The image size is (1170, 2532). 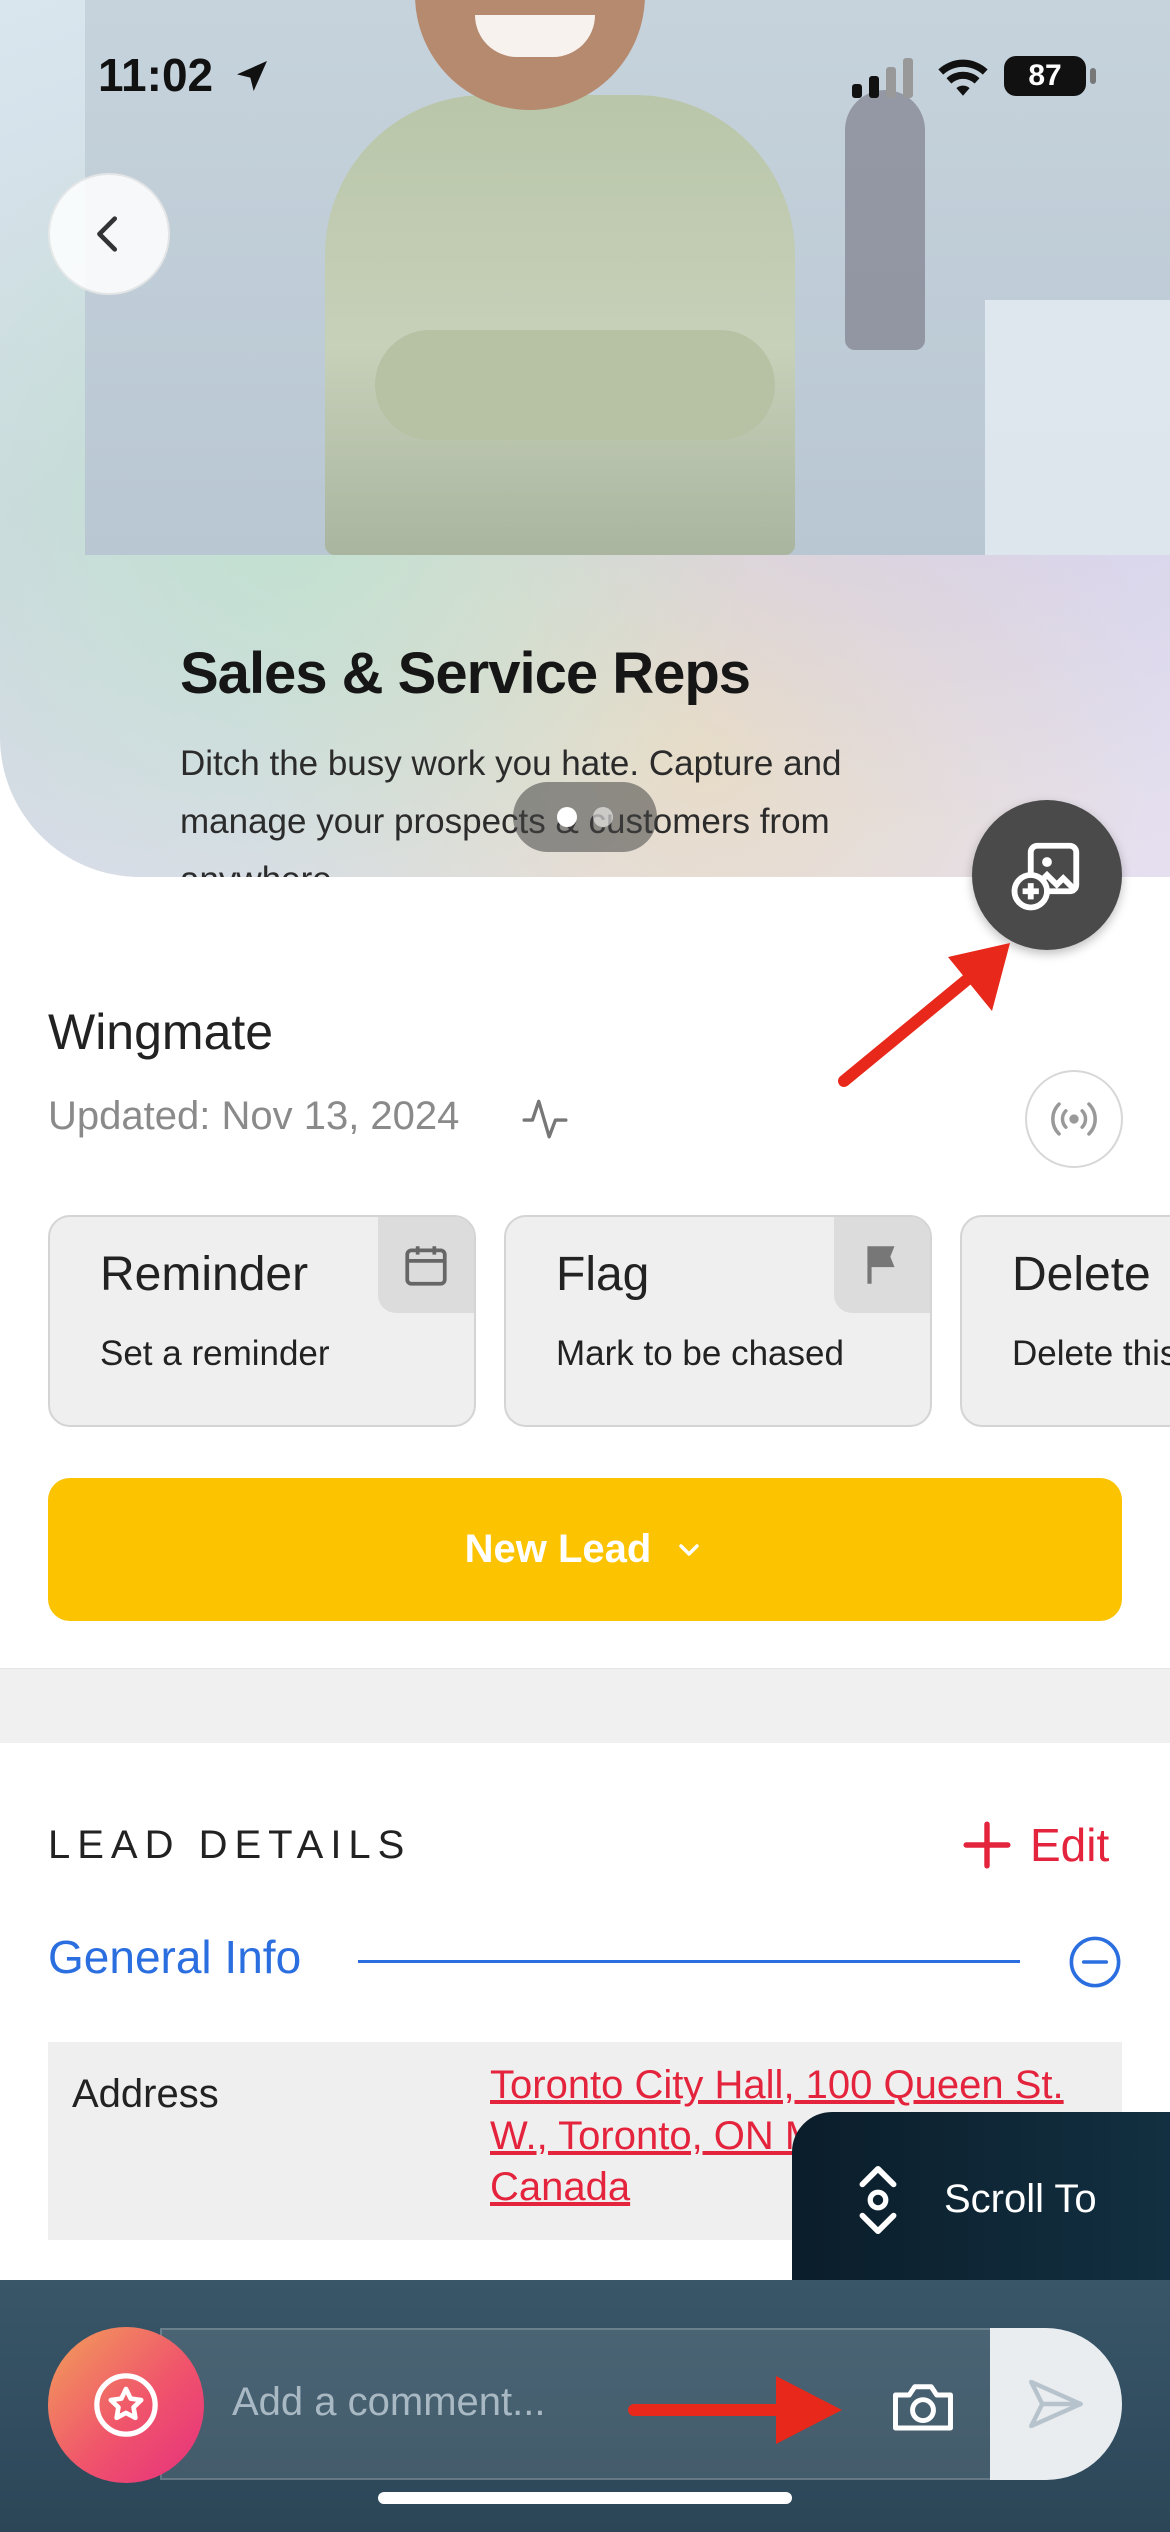 What do you see at coordinates (252, 76) in the screenshot?
I see `location-arrow-icon` at bounding box center [252, 76].